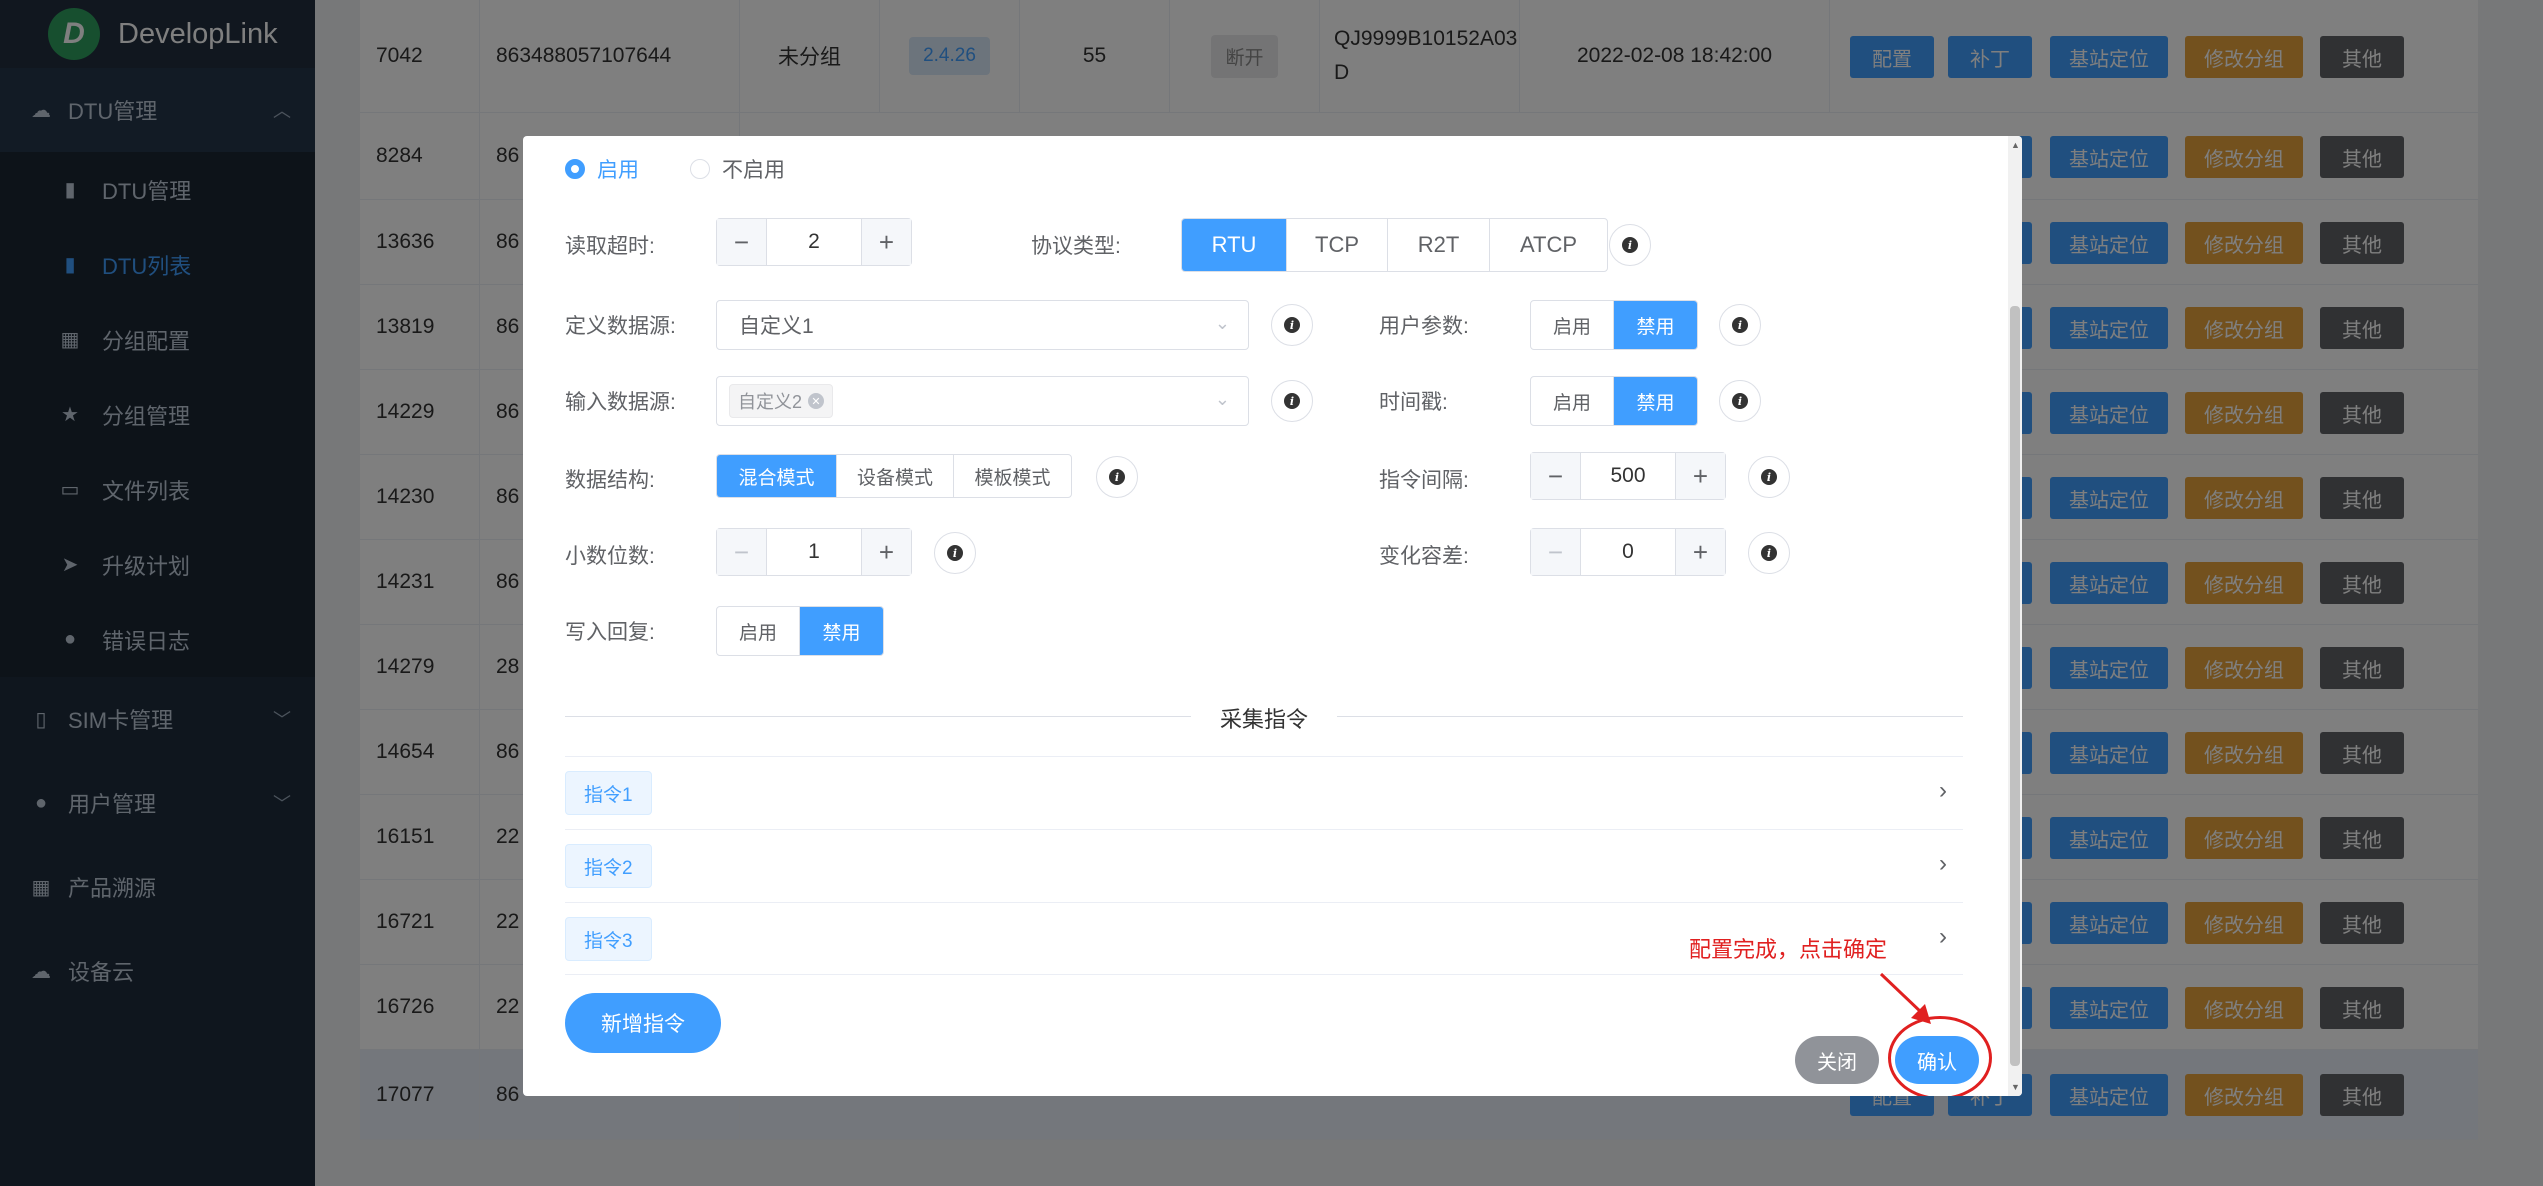 This screenshot has width=2543, height=1186. I want to click on radio-enable: 启用, so click(602, 169).